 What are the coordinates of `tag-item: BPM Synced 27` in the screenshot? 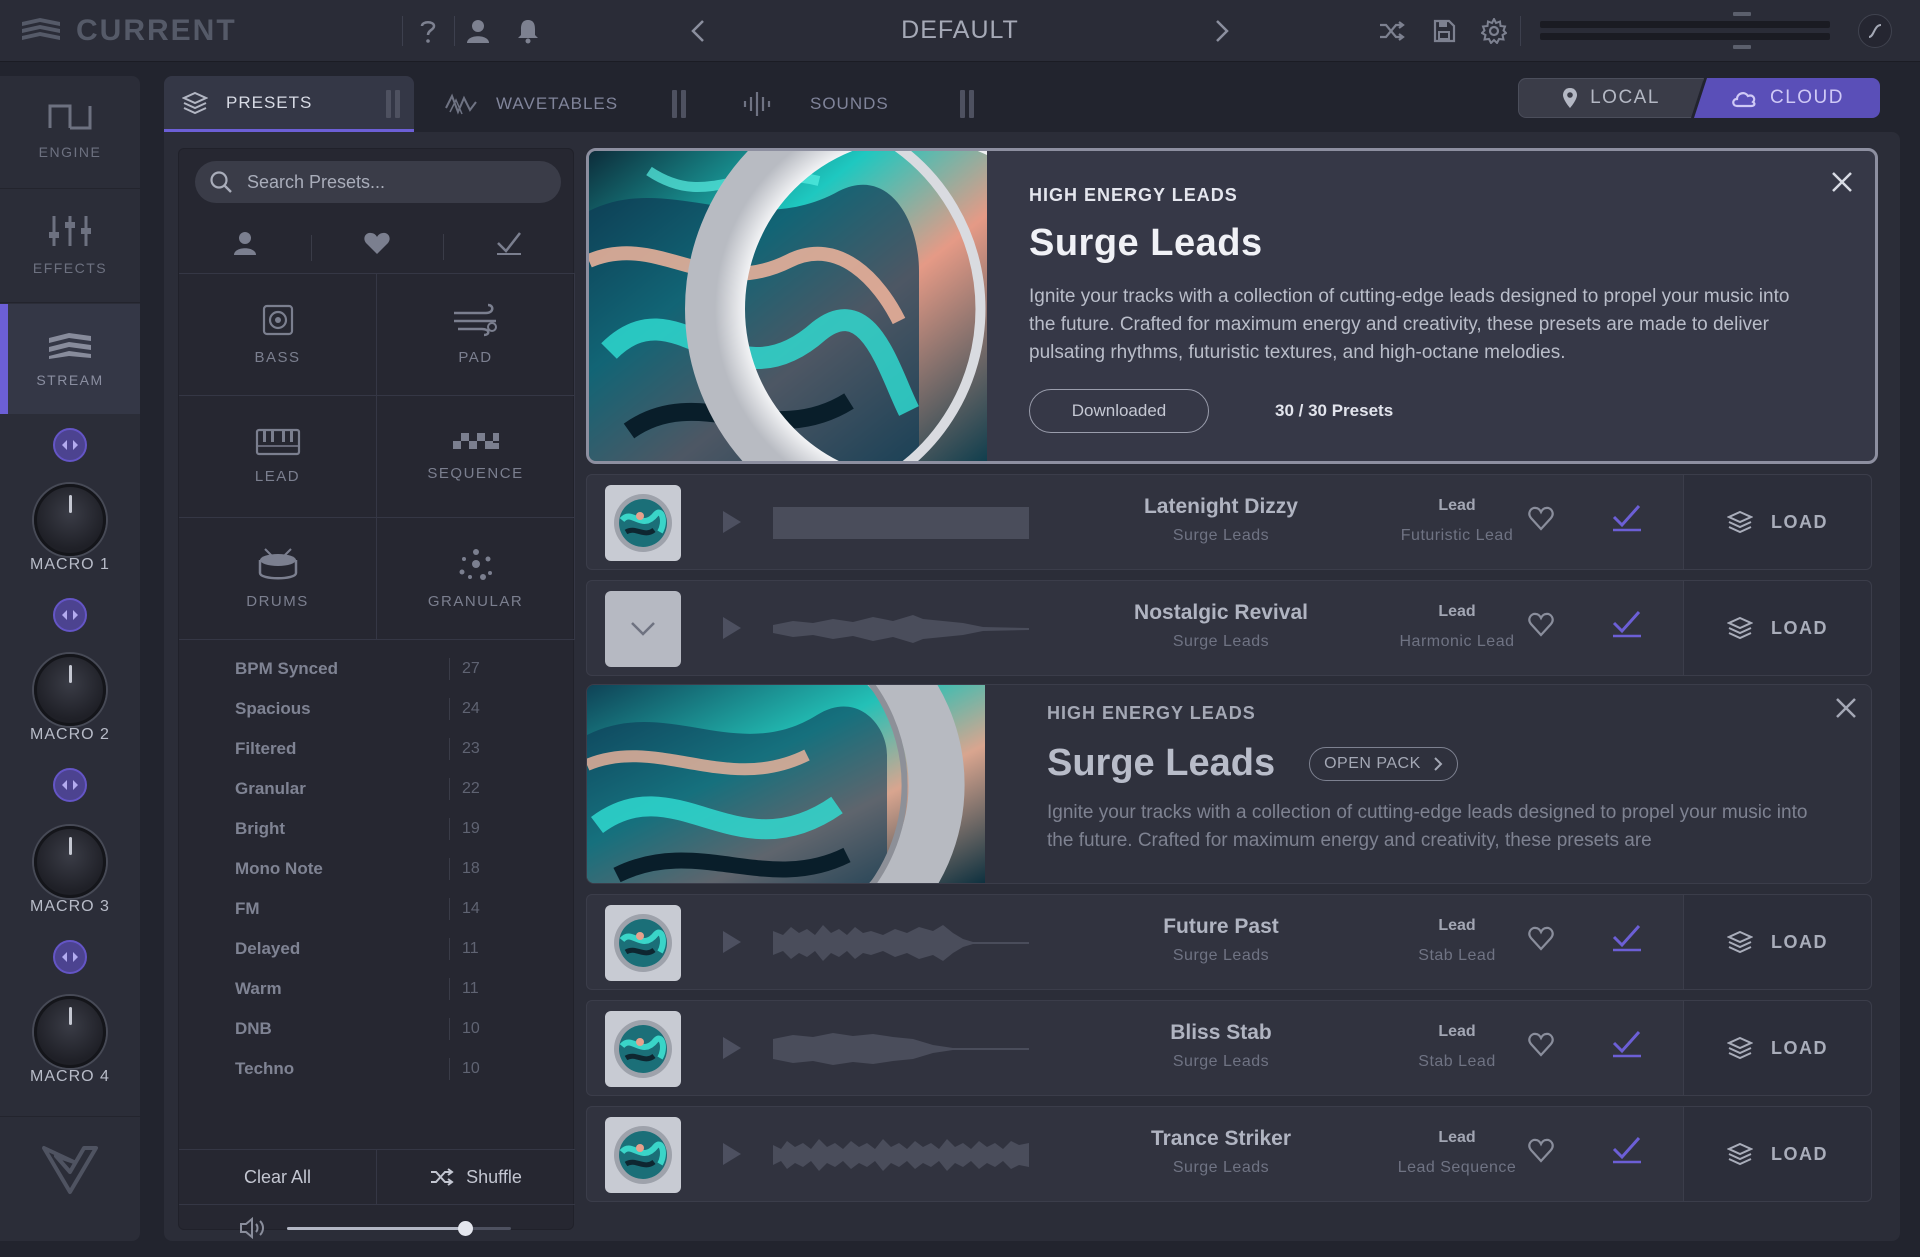 It's located at (385, 669).